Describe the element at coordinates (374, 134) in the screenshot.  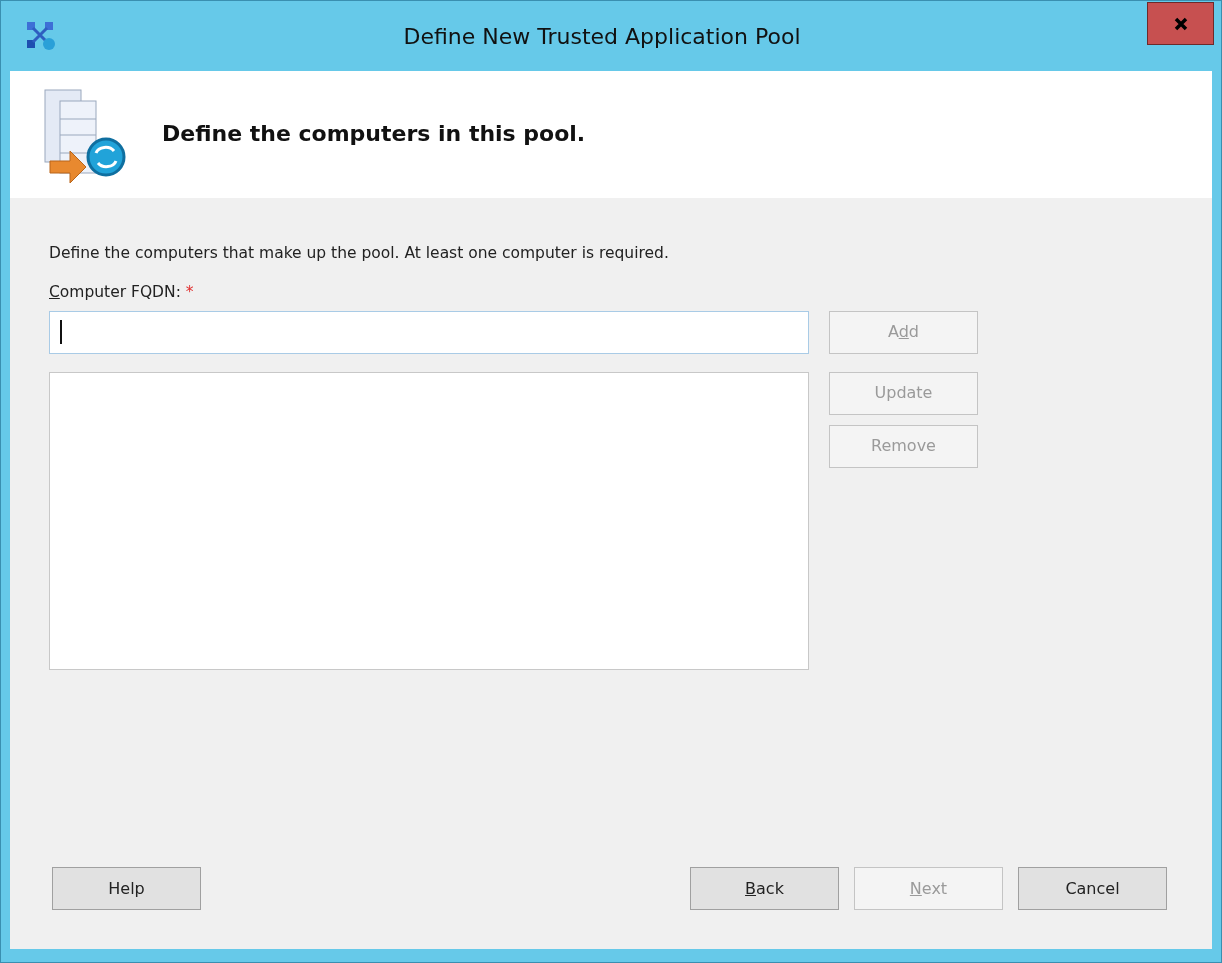
I see `header-title: Define the computers in this pool.` at that location.